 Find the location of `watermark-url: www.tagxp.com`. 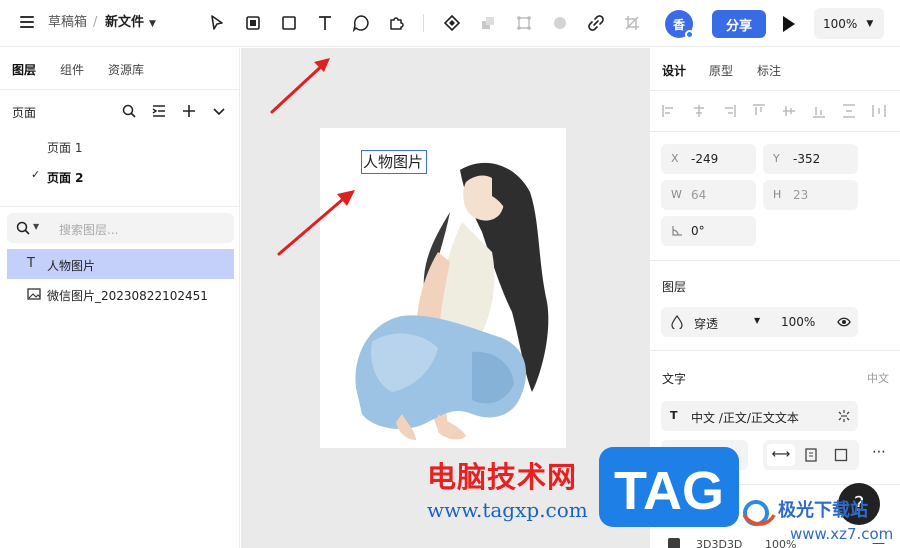

watermark-url: www.tagxp.com is located at coordinates (507, 510).